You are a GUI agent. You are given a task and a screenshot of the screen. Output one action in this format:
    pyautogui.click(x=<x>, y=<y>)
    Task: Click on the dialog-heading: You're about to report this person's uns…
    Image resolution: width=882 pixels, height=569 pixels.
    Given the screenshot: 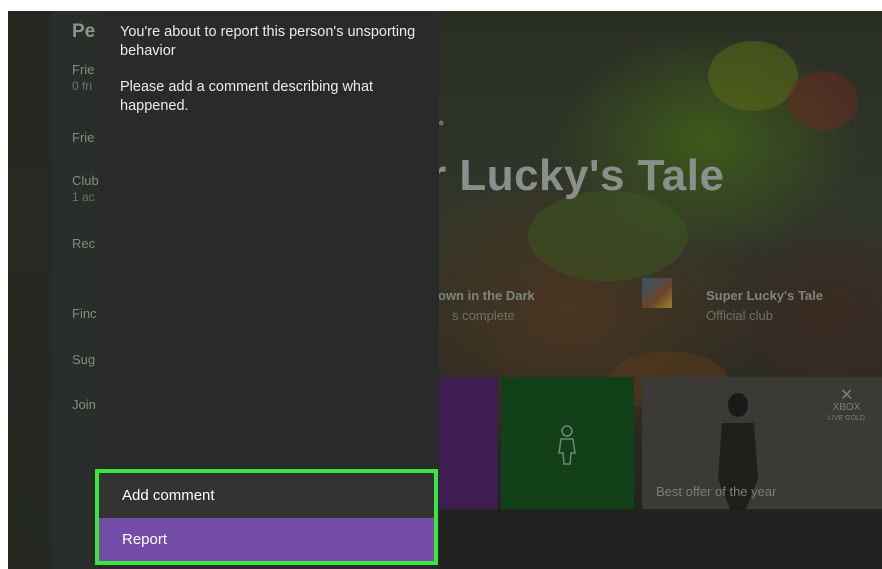 What is the action you would take?
    pyautogui.click(x=268, y=41)
    